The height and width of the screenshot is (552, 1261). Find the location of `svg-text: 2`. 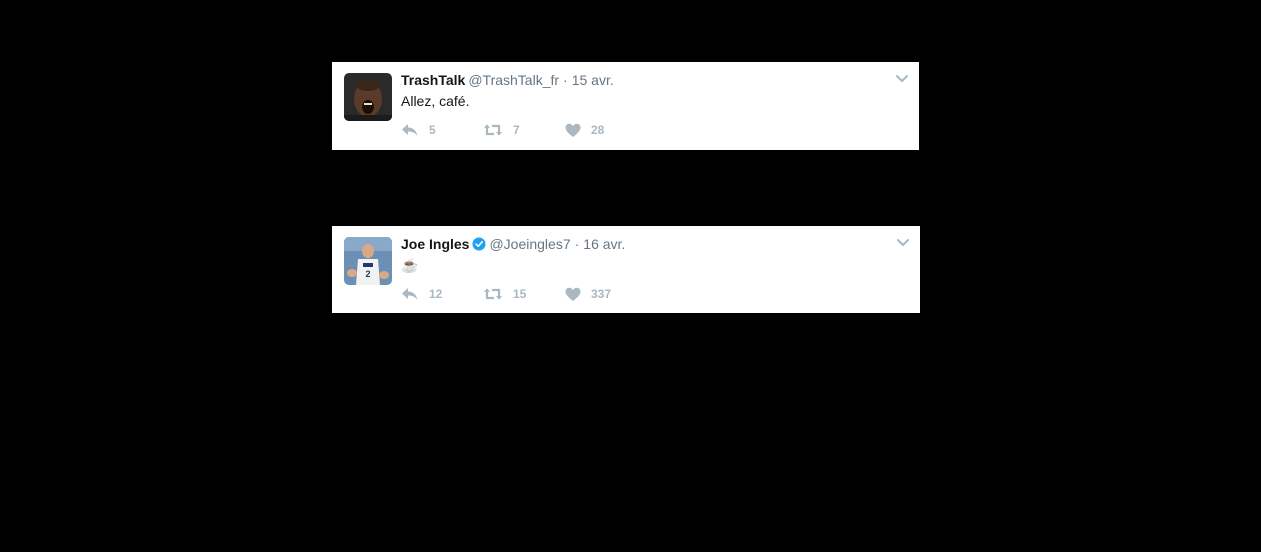

svg-text: 2 is located at coordinates (367, 274).